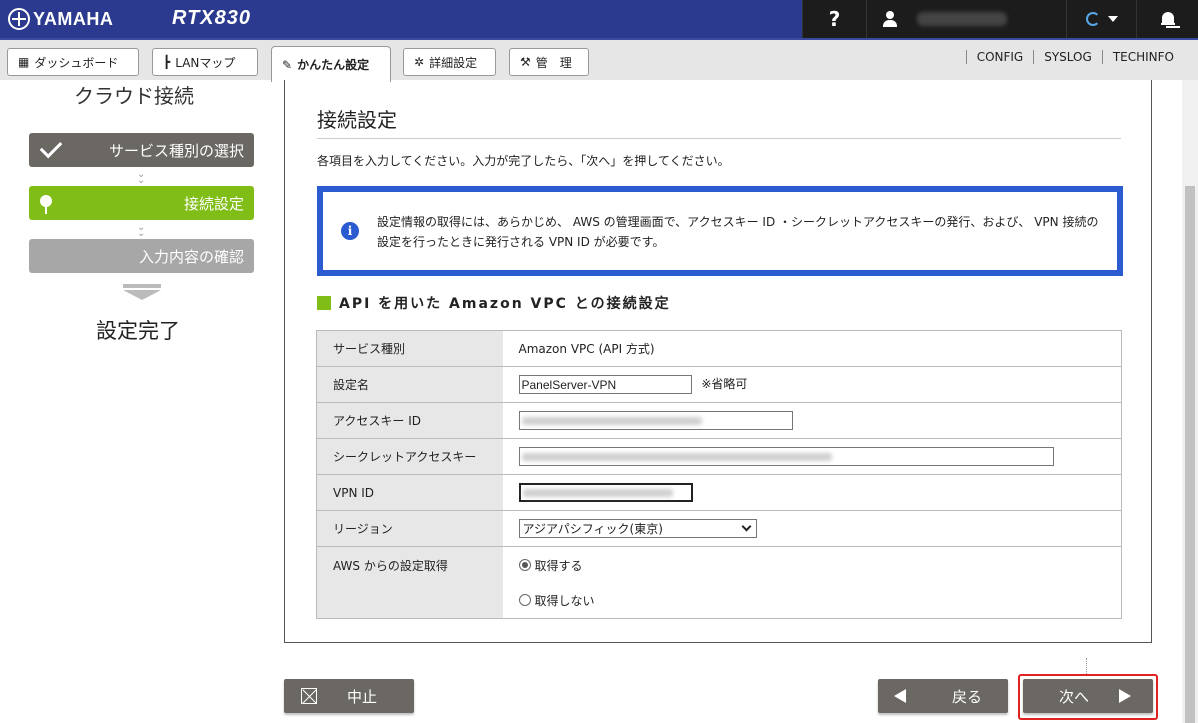 The width and height of the screenshot is (1198, 723). I want to click on row-access-key: アクセスキー ID, so click(719, 420).